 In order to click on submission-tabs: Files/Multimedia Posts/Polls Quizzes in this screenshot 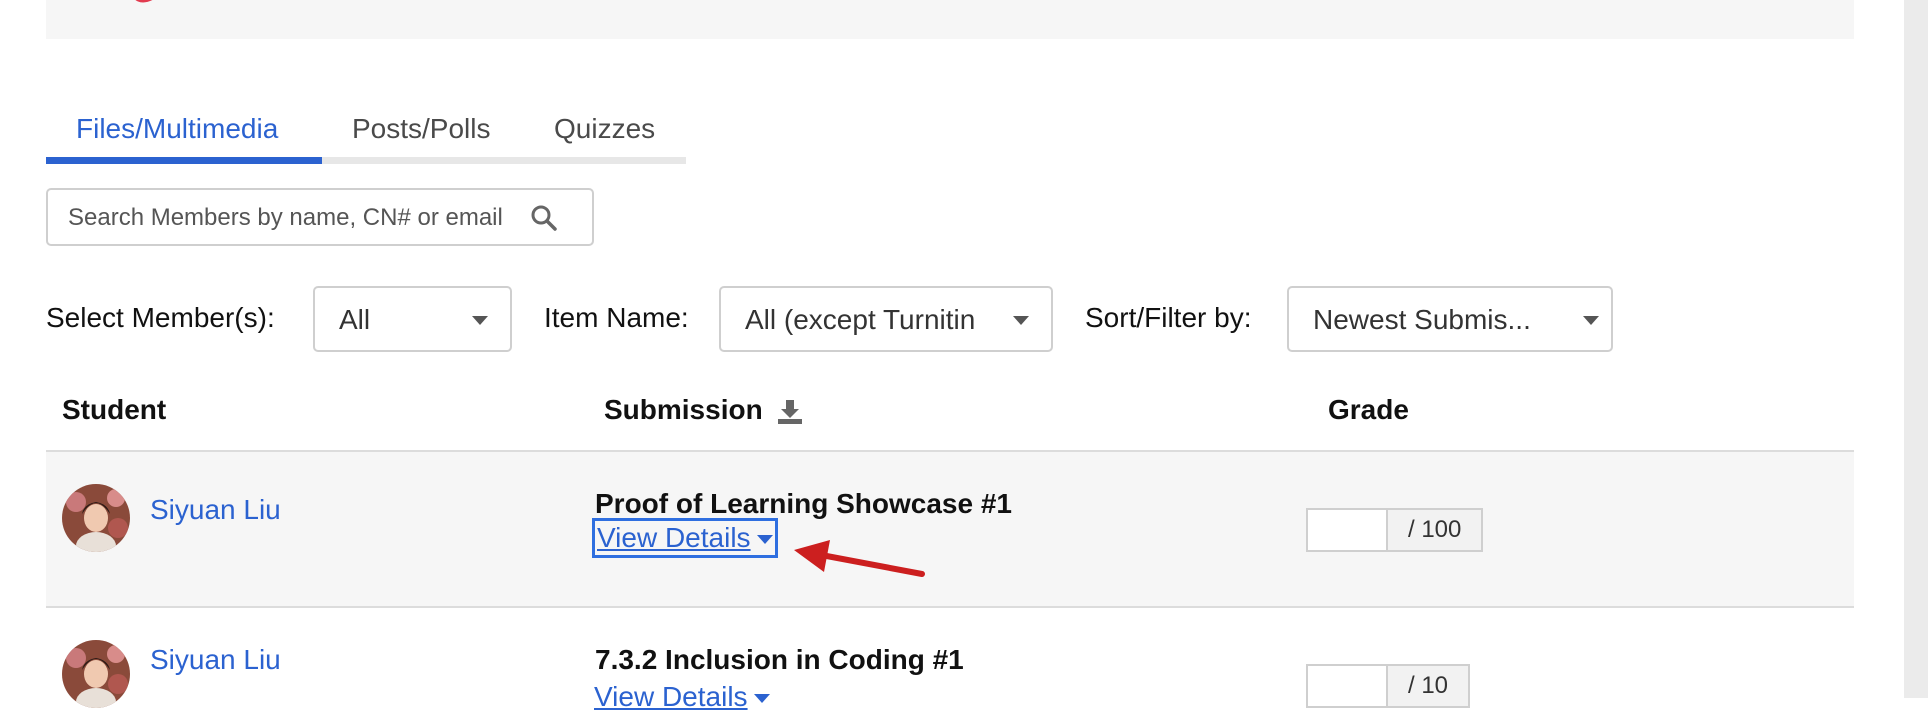, I will do `click(366, 132)`.